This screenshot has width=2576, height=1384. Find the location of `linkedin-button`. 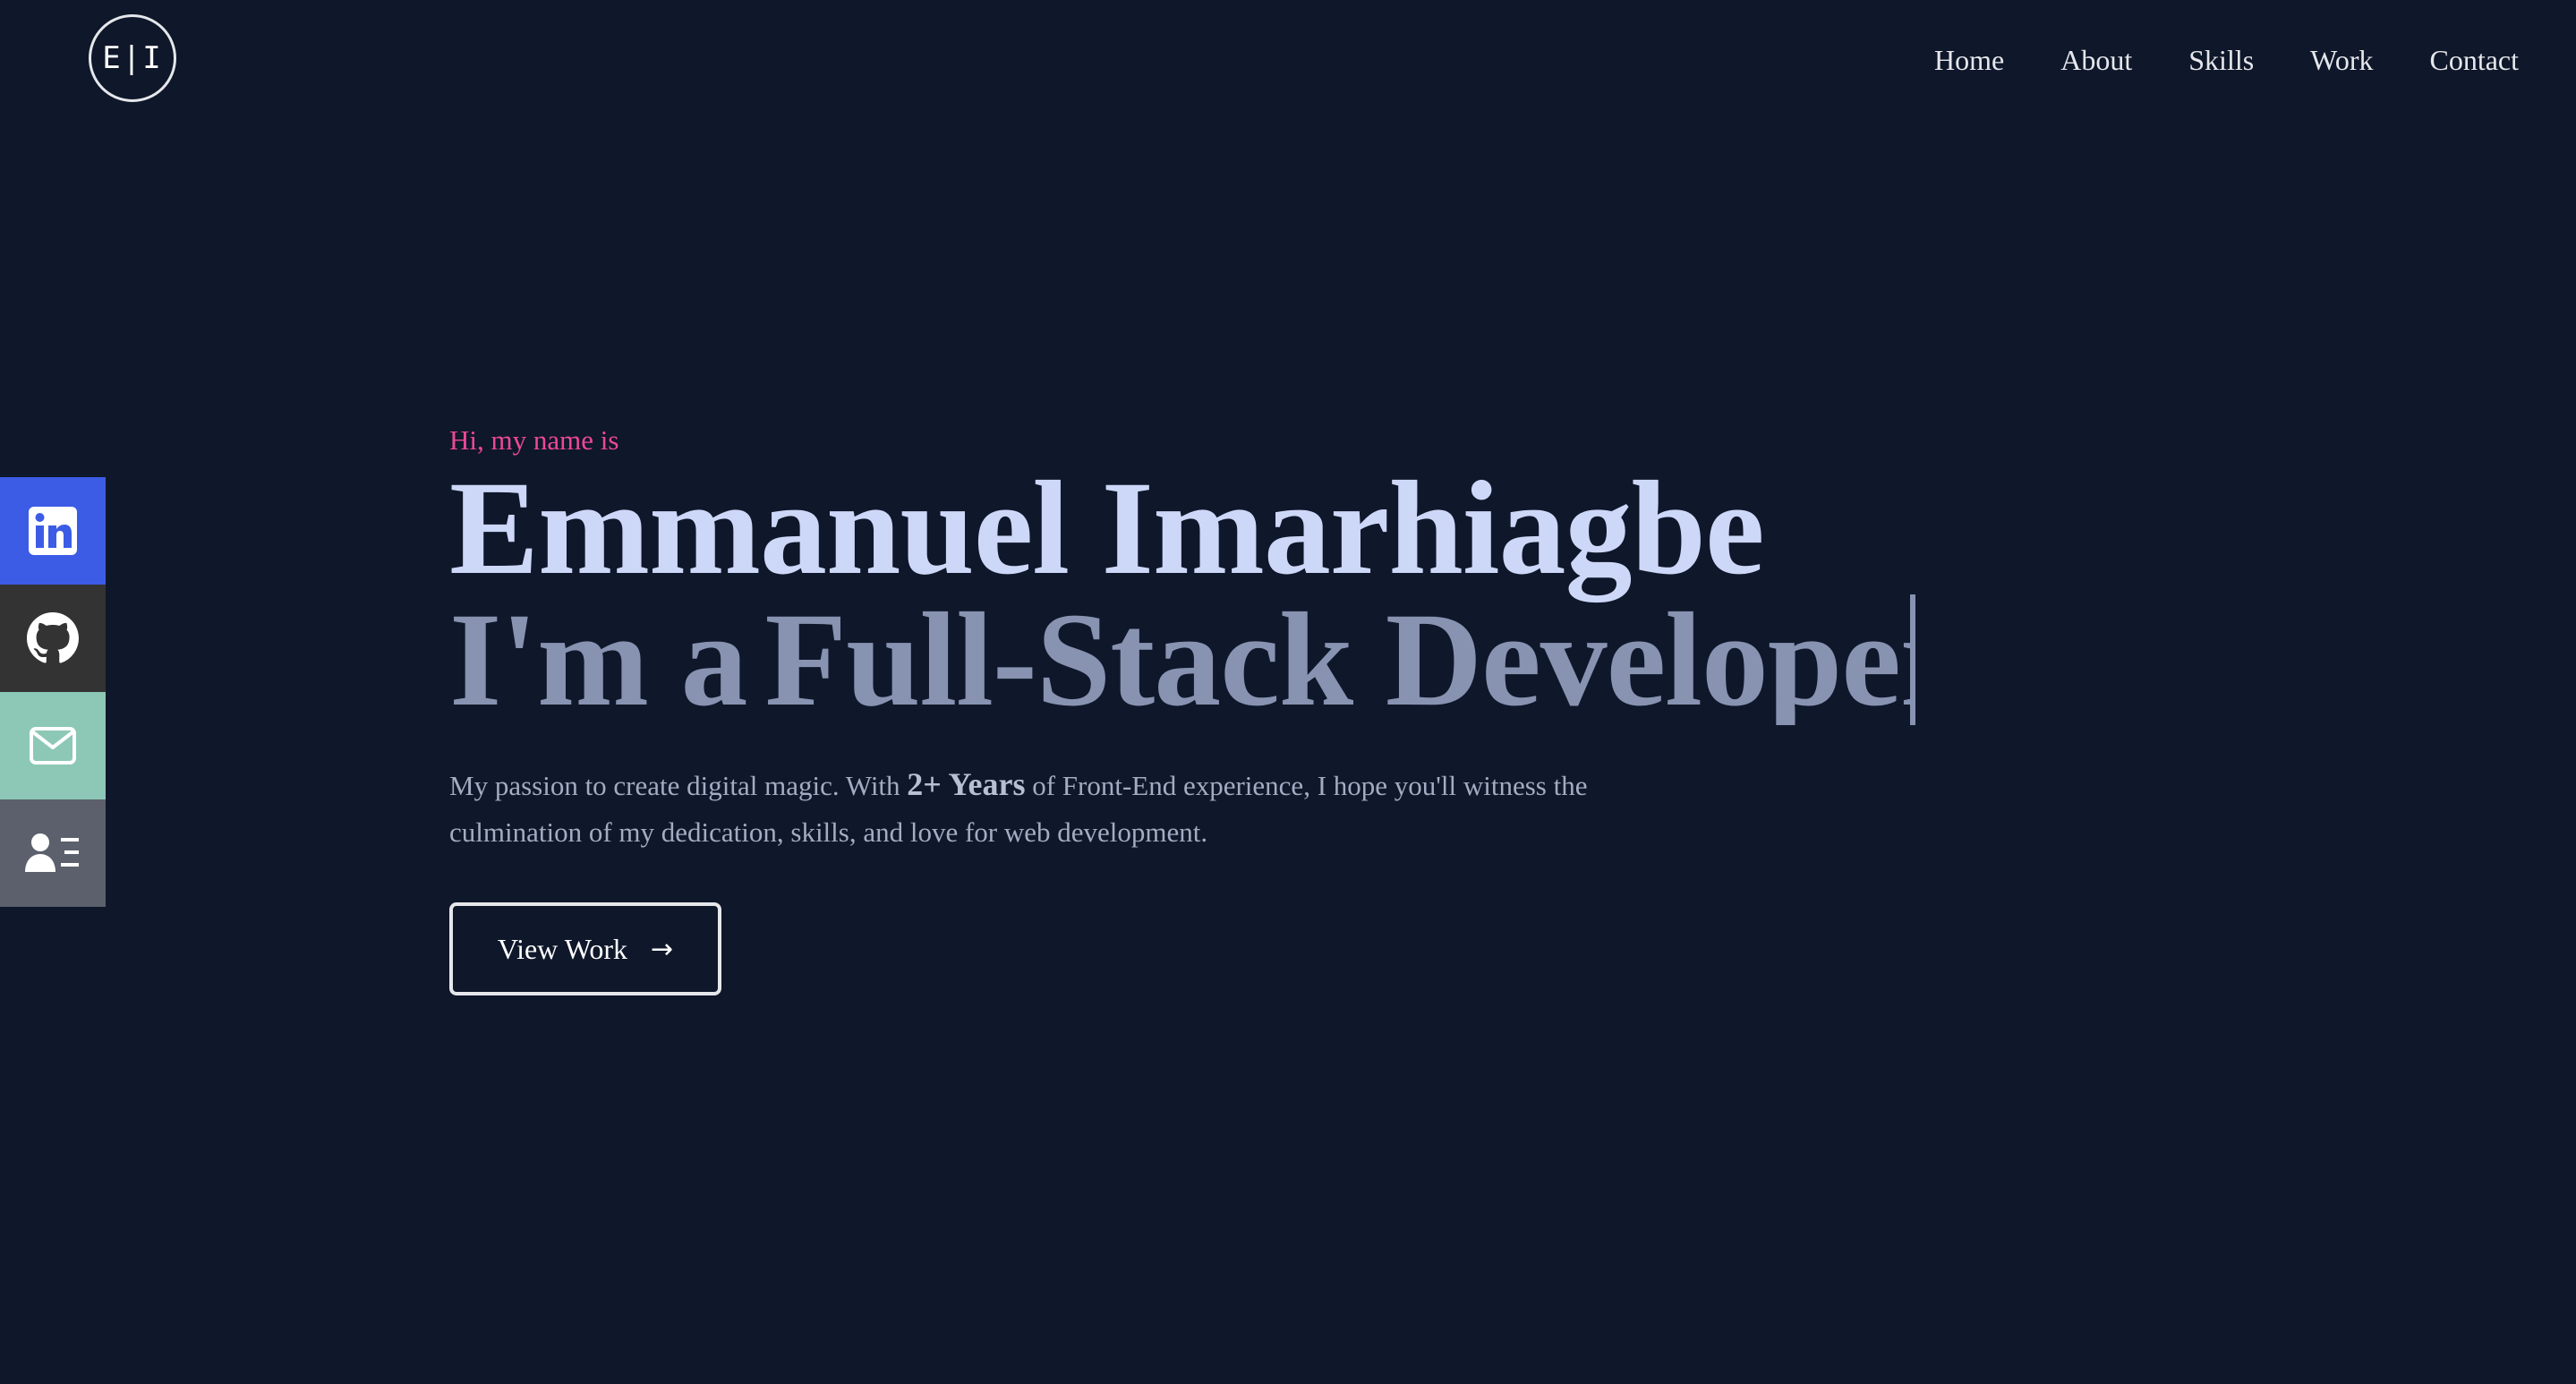

linkedin-button is located at coordinates (53, 531).